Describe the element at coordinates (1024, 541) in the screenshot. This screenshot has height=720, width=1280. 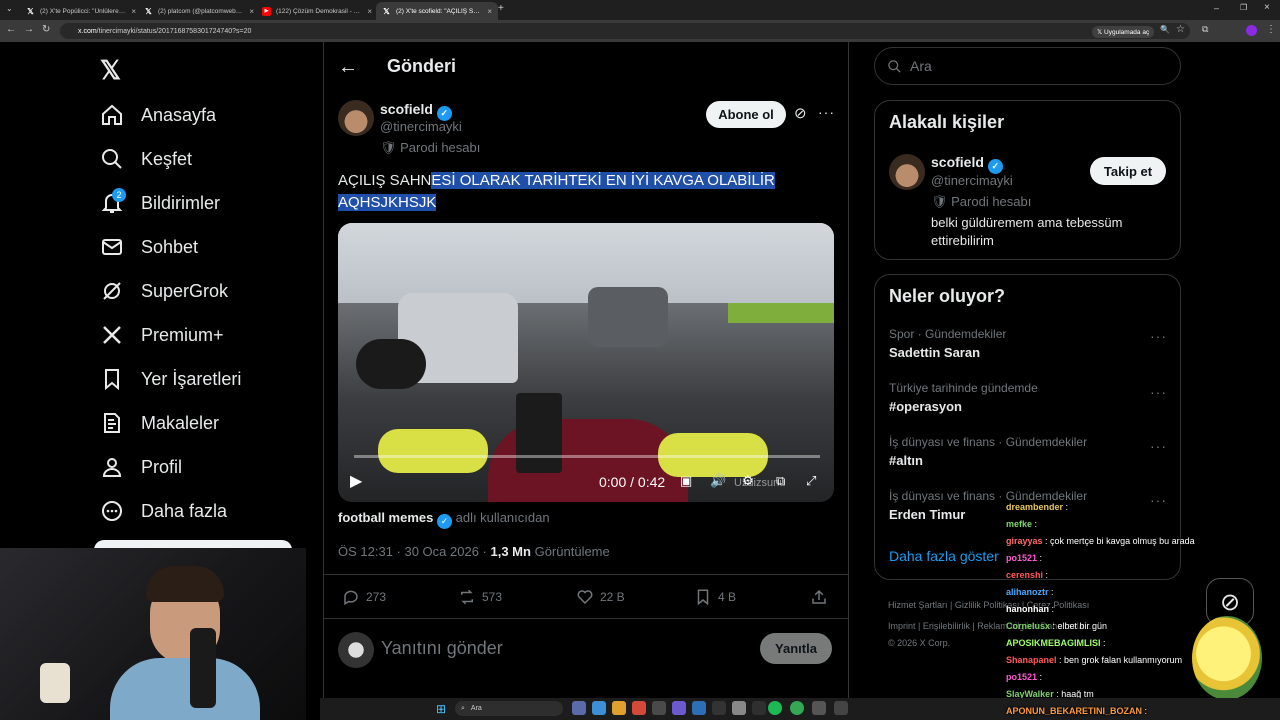
I see `chat-user: girayyas` at that location.